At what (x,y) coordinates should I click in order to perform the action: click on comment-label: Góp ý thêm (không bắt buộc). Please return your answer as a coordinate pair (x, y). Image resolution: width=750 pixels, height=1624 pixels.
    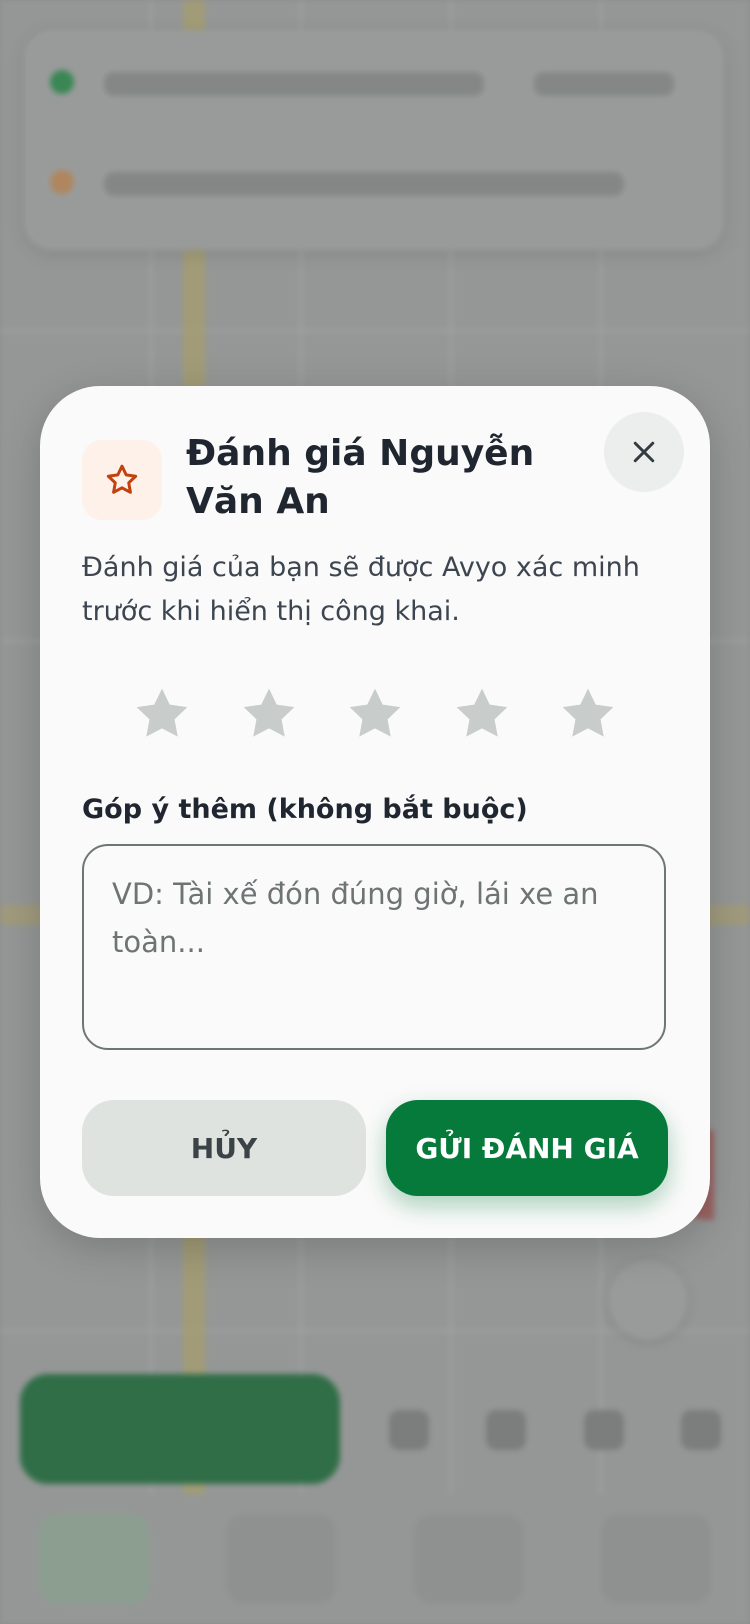
    Looking at the image, I should click on (305, 809).